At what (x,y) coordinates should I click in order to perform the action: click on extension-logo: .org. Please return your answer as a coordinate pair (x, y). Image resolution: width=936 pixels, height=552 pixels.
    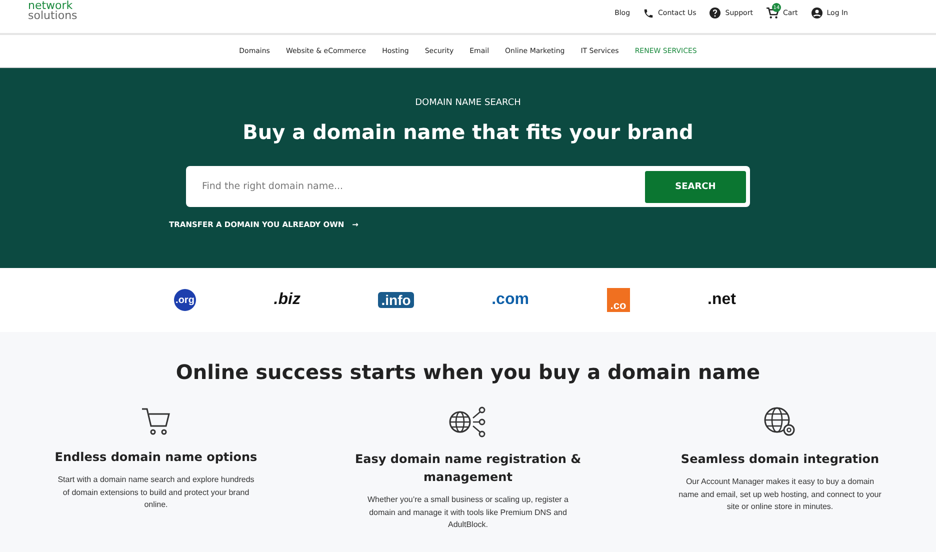
    Looking at the image, I should click on (185, 300).